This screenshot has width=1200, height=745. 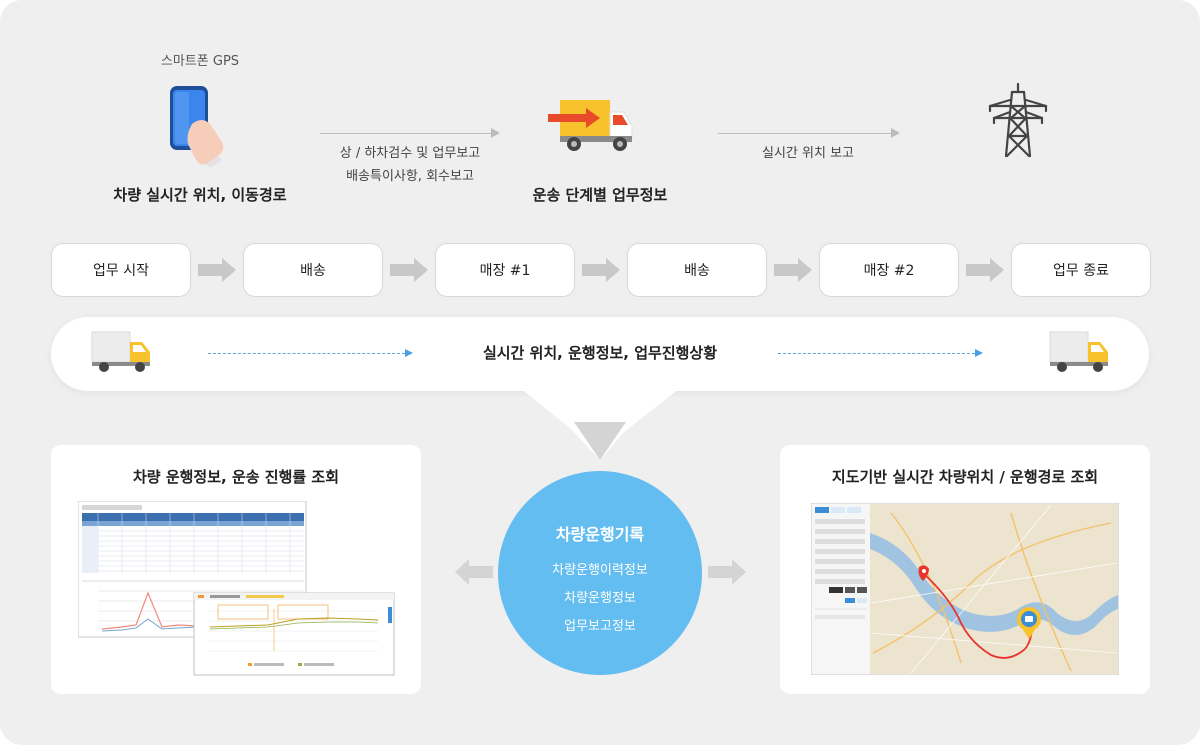 I want to click on arrow1-line1: 상 / 하차검수 및 업무보고, so click(x=410, y=153).